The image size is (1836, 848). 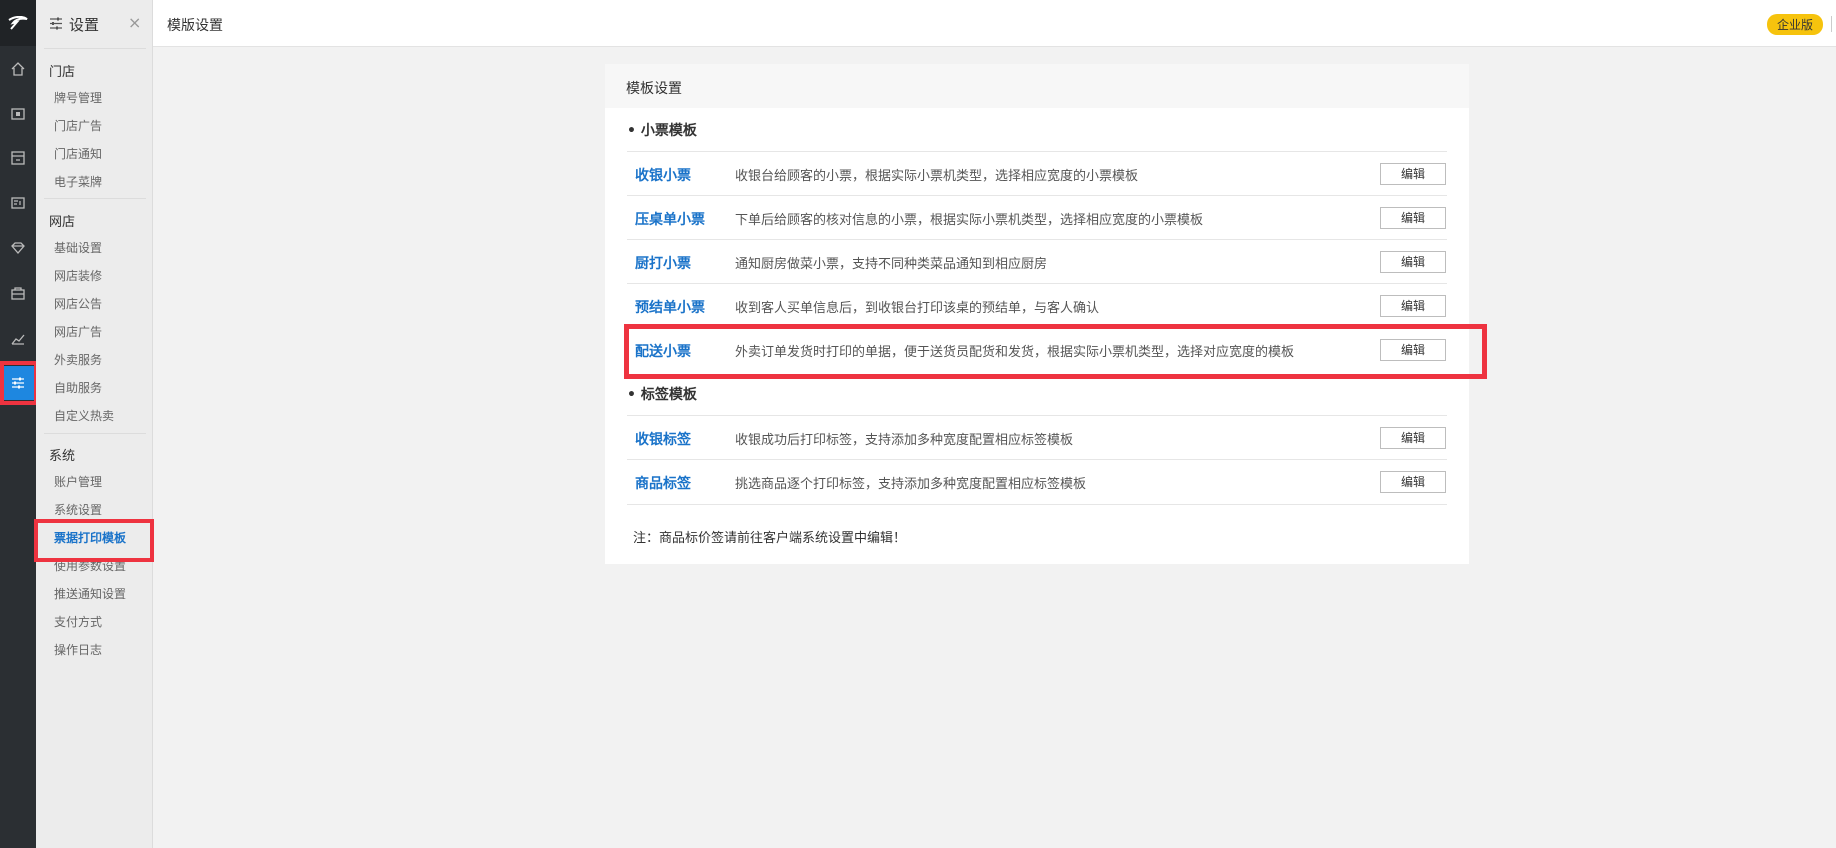 I want to click on sidebar-item-takeout: 外卖服务, so click(x=78, y=359).